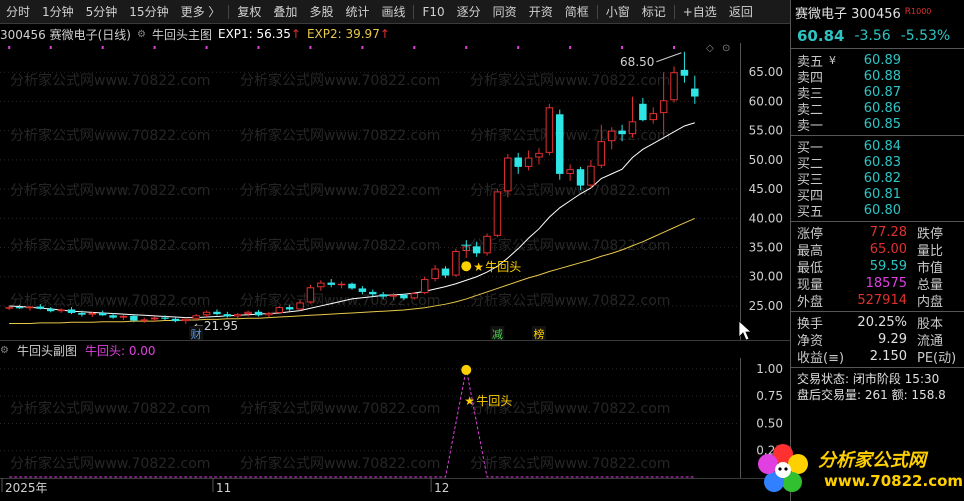 This screenshot has height=501, width=964. What do you see at coordinates (478, 267) in the screenshot?
I see `star-icon: ★` at bounding box center [478, 267].